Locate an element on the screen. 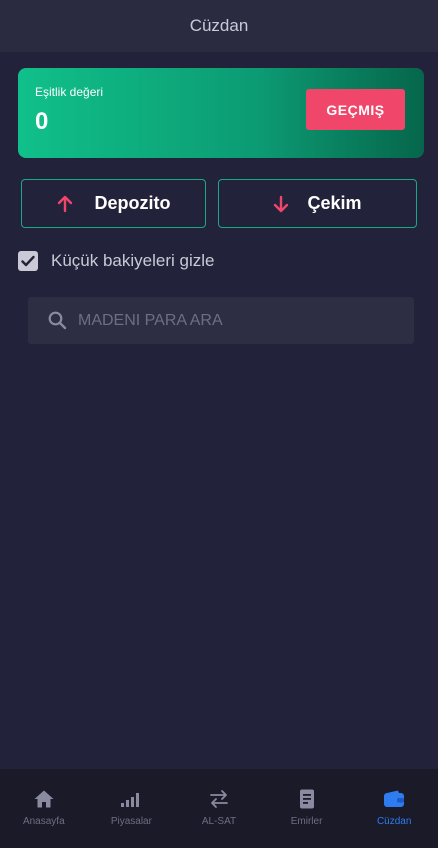  coin-search-box is located at coordinates (221, 320).